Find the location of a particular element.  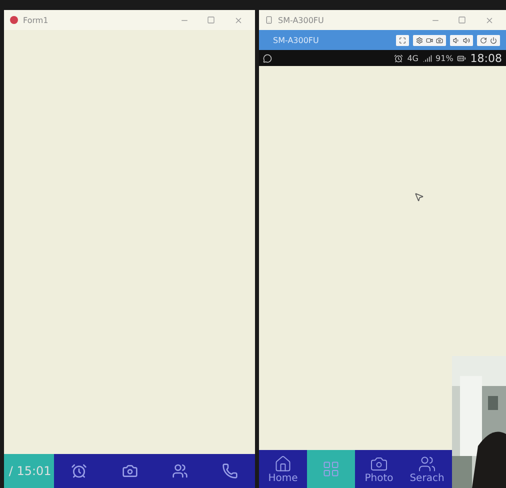

messenger-icon is located at coordinates (267, 58).